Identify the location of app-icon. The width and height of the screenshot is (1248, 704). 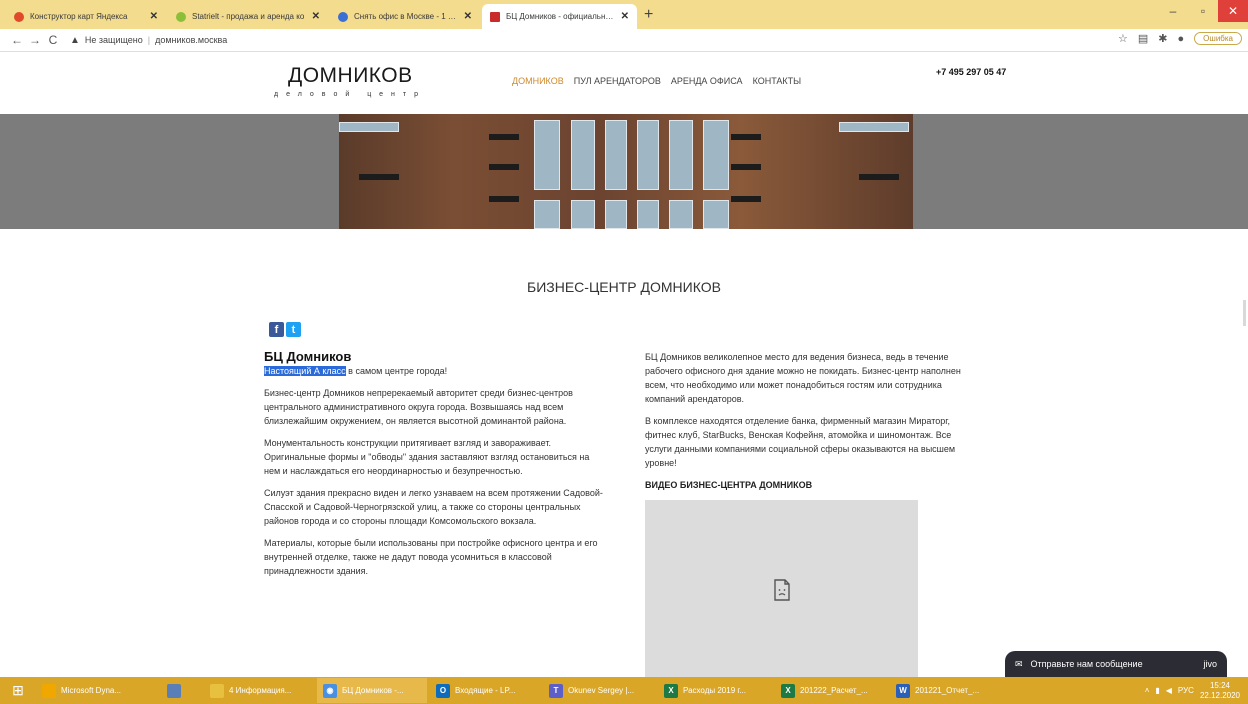
(174, 690).